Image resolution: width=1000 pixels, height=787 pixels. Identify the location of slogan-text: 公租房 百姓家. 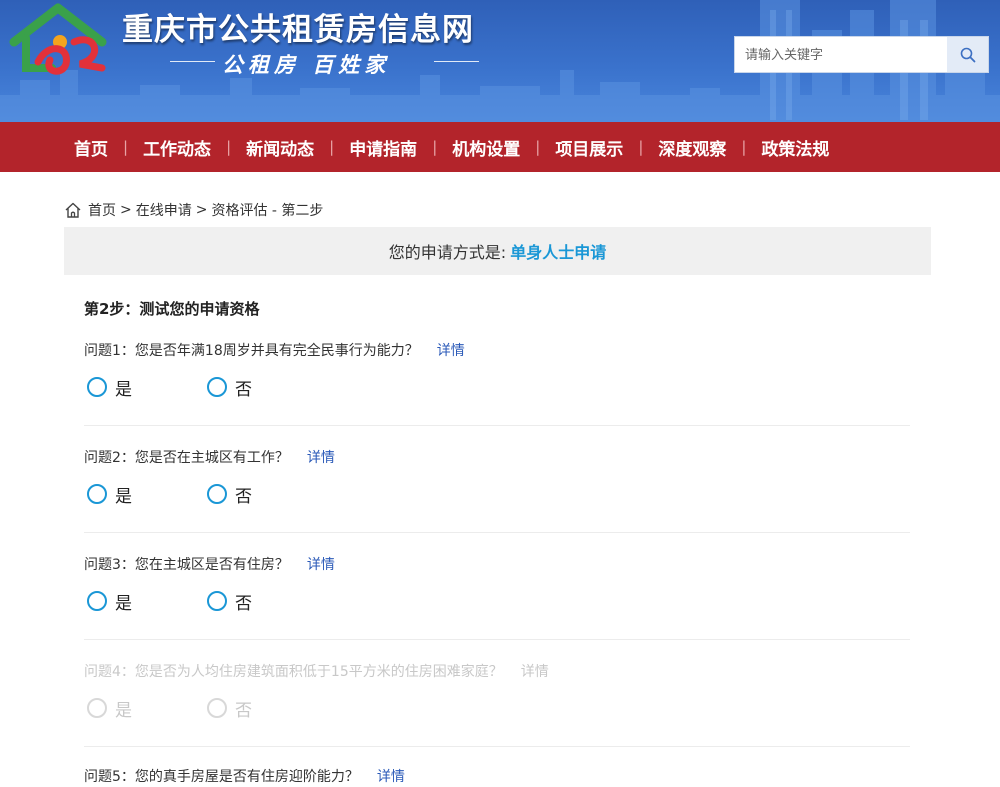
(306, 64).